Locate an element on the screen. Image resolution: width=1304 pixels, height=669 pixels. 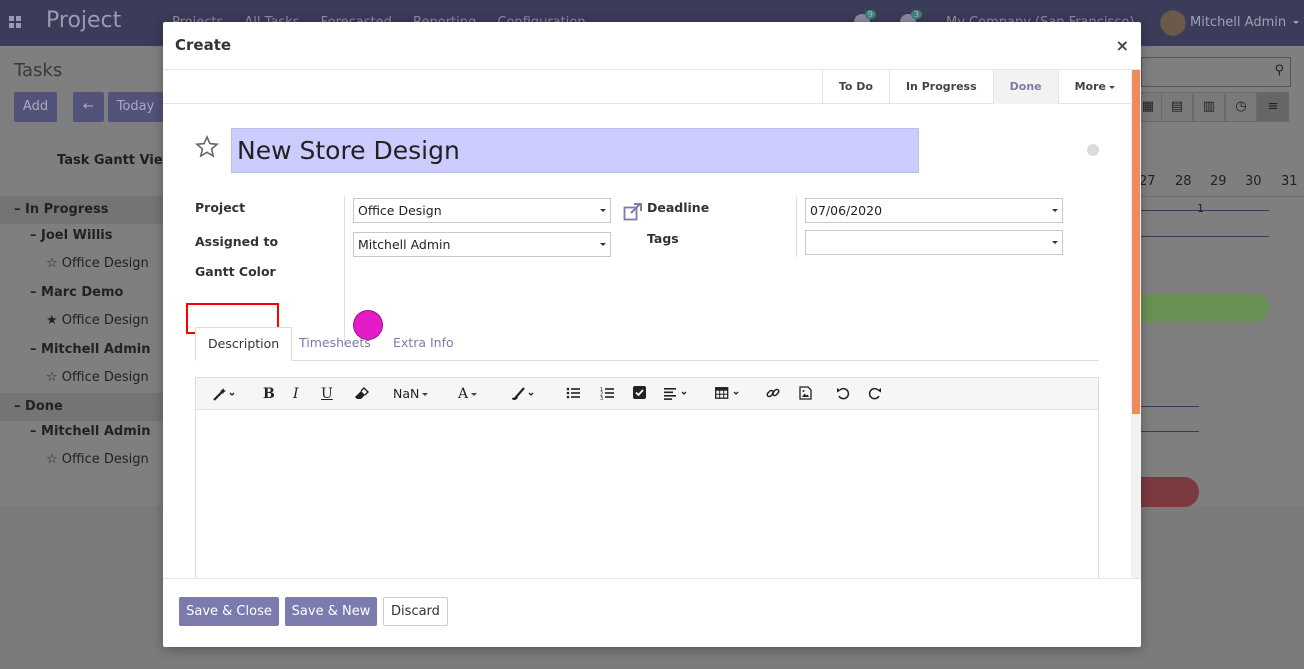
gantt-group-row: – Done is located at coordinates (81, 407).